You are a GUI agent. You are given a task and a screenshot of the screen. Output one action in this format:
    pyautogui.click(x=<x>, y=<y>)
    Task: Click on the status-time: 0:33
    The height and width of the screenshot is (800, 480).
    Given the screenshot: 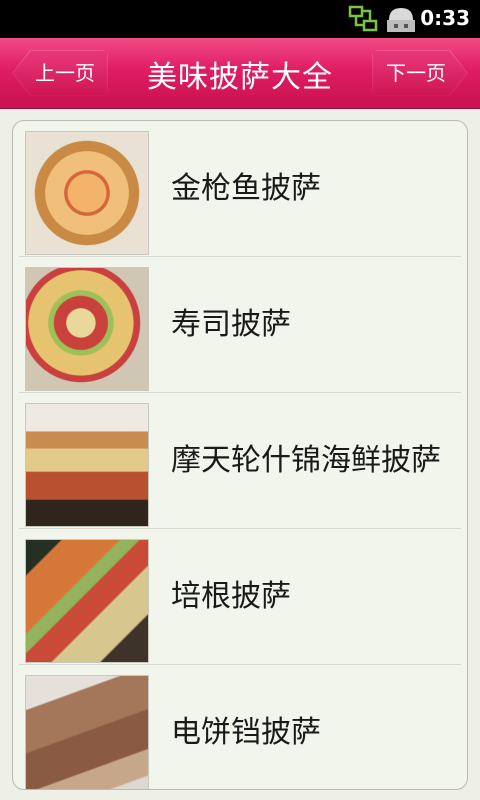 What is the action you would take?
    pyautogui.click(x=445, y=18)
    